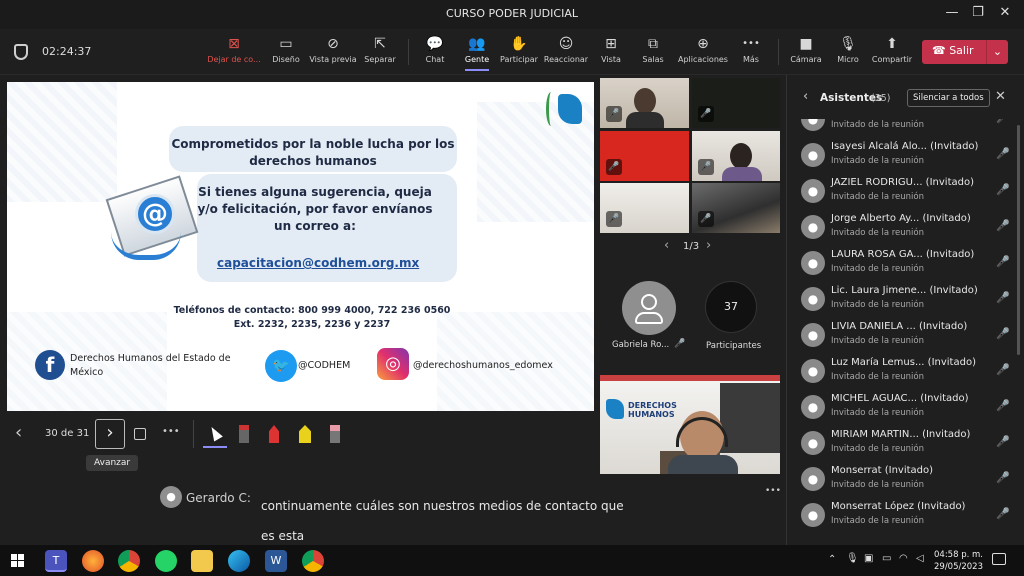 This screenshot has height=576, width=1024. I want to click on people-button: 👥 Gente, so click(477, 52).